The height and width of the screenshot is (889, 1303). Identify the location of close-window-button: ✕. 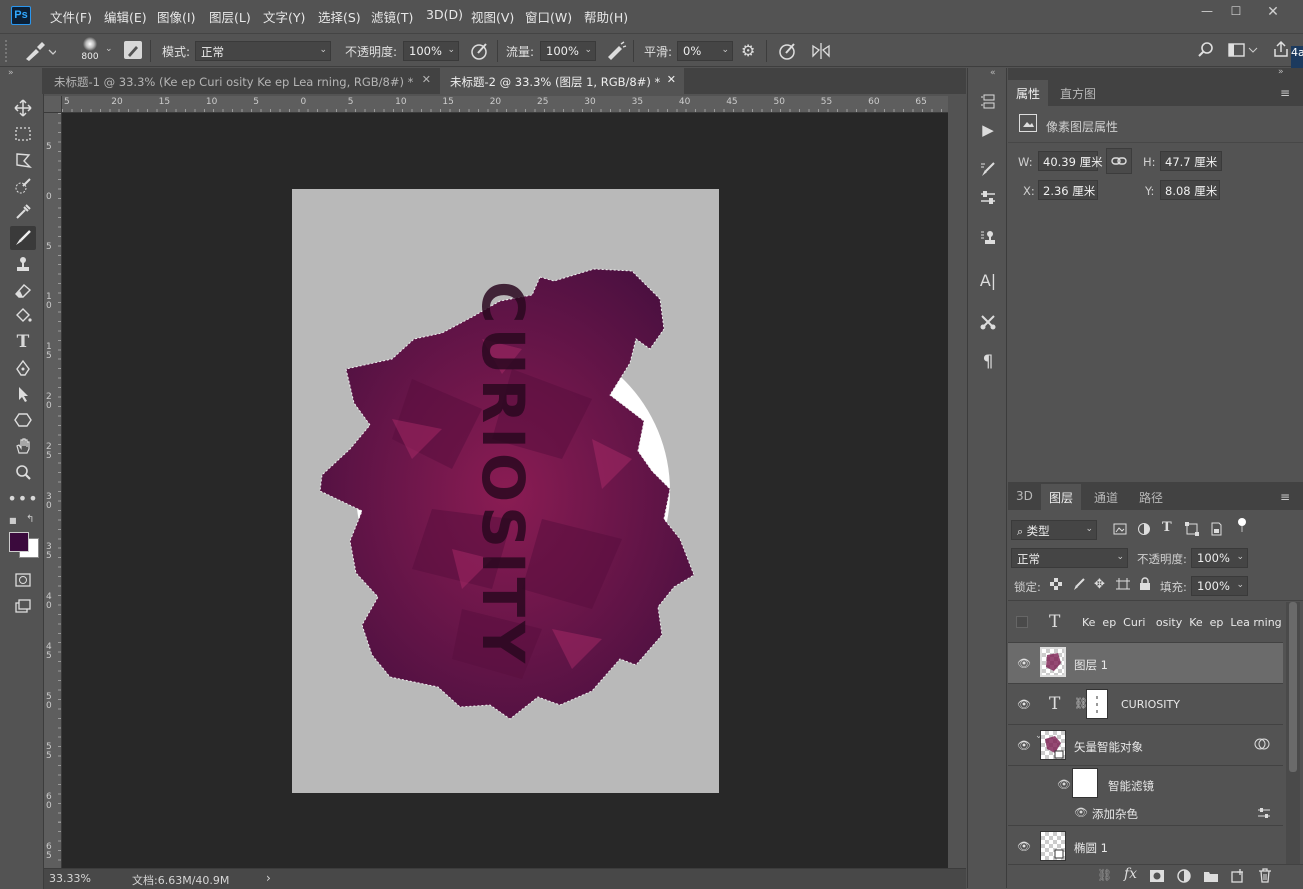
(1273, 12).